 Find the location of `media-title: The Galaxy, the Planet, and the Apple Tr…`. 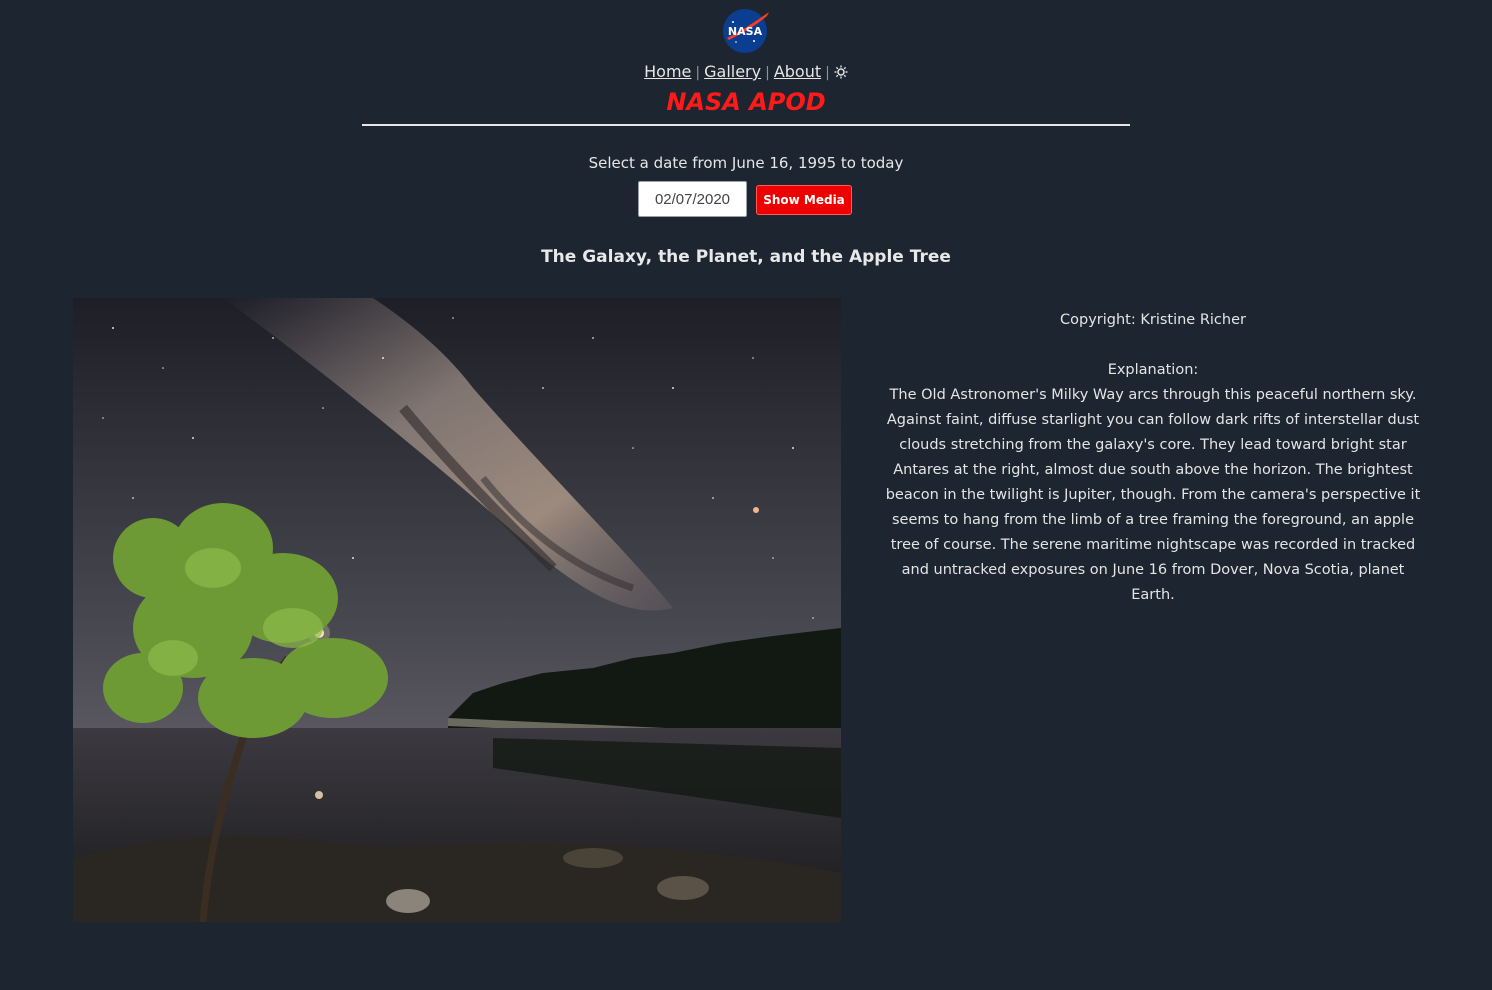

media-title: The Galaxy, the Planet, and the Apple Tr… is located at coordinates (746, 257).